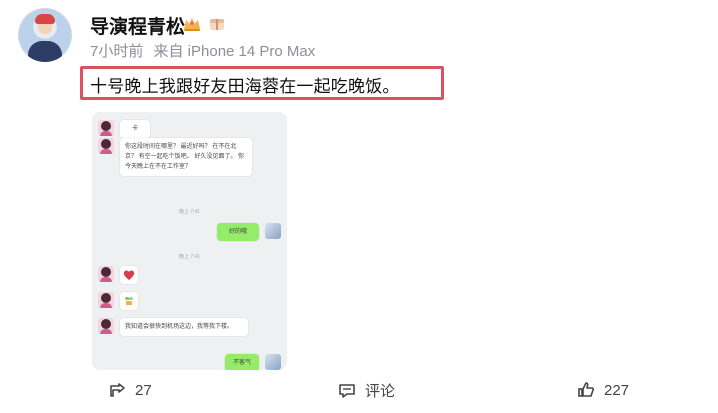  Describe the element at coordinates (245, 86) in the screenshot. I see `post-text: 十号晚上我跟好友田海蓉在一起吃晚饭。` at that location.